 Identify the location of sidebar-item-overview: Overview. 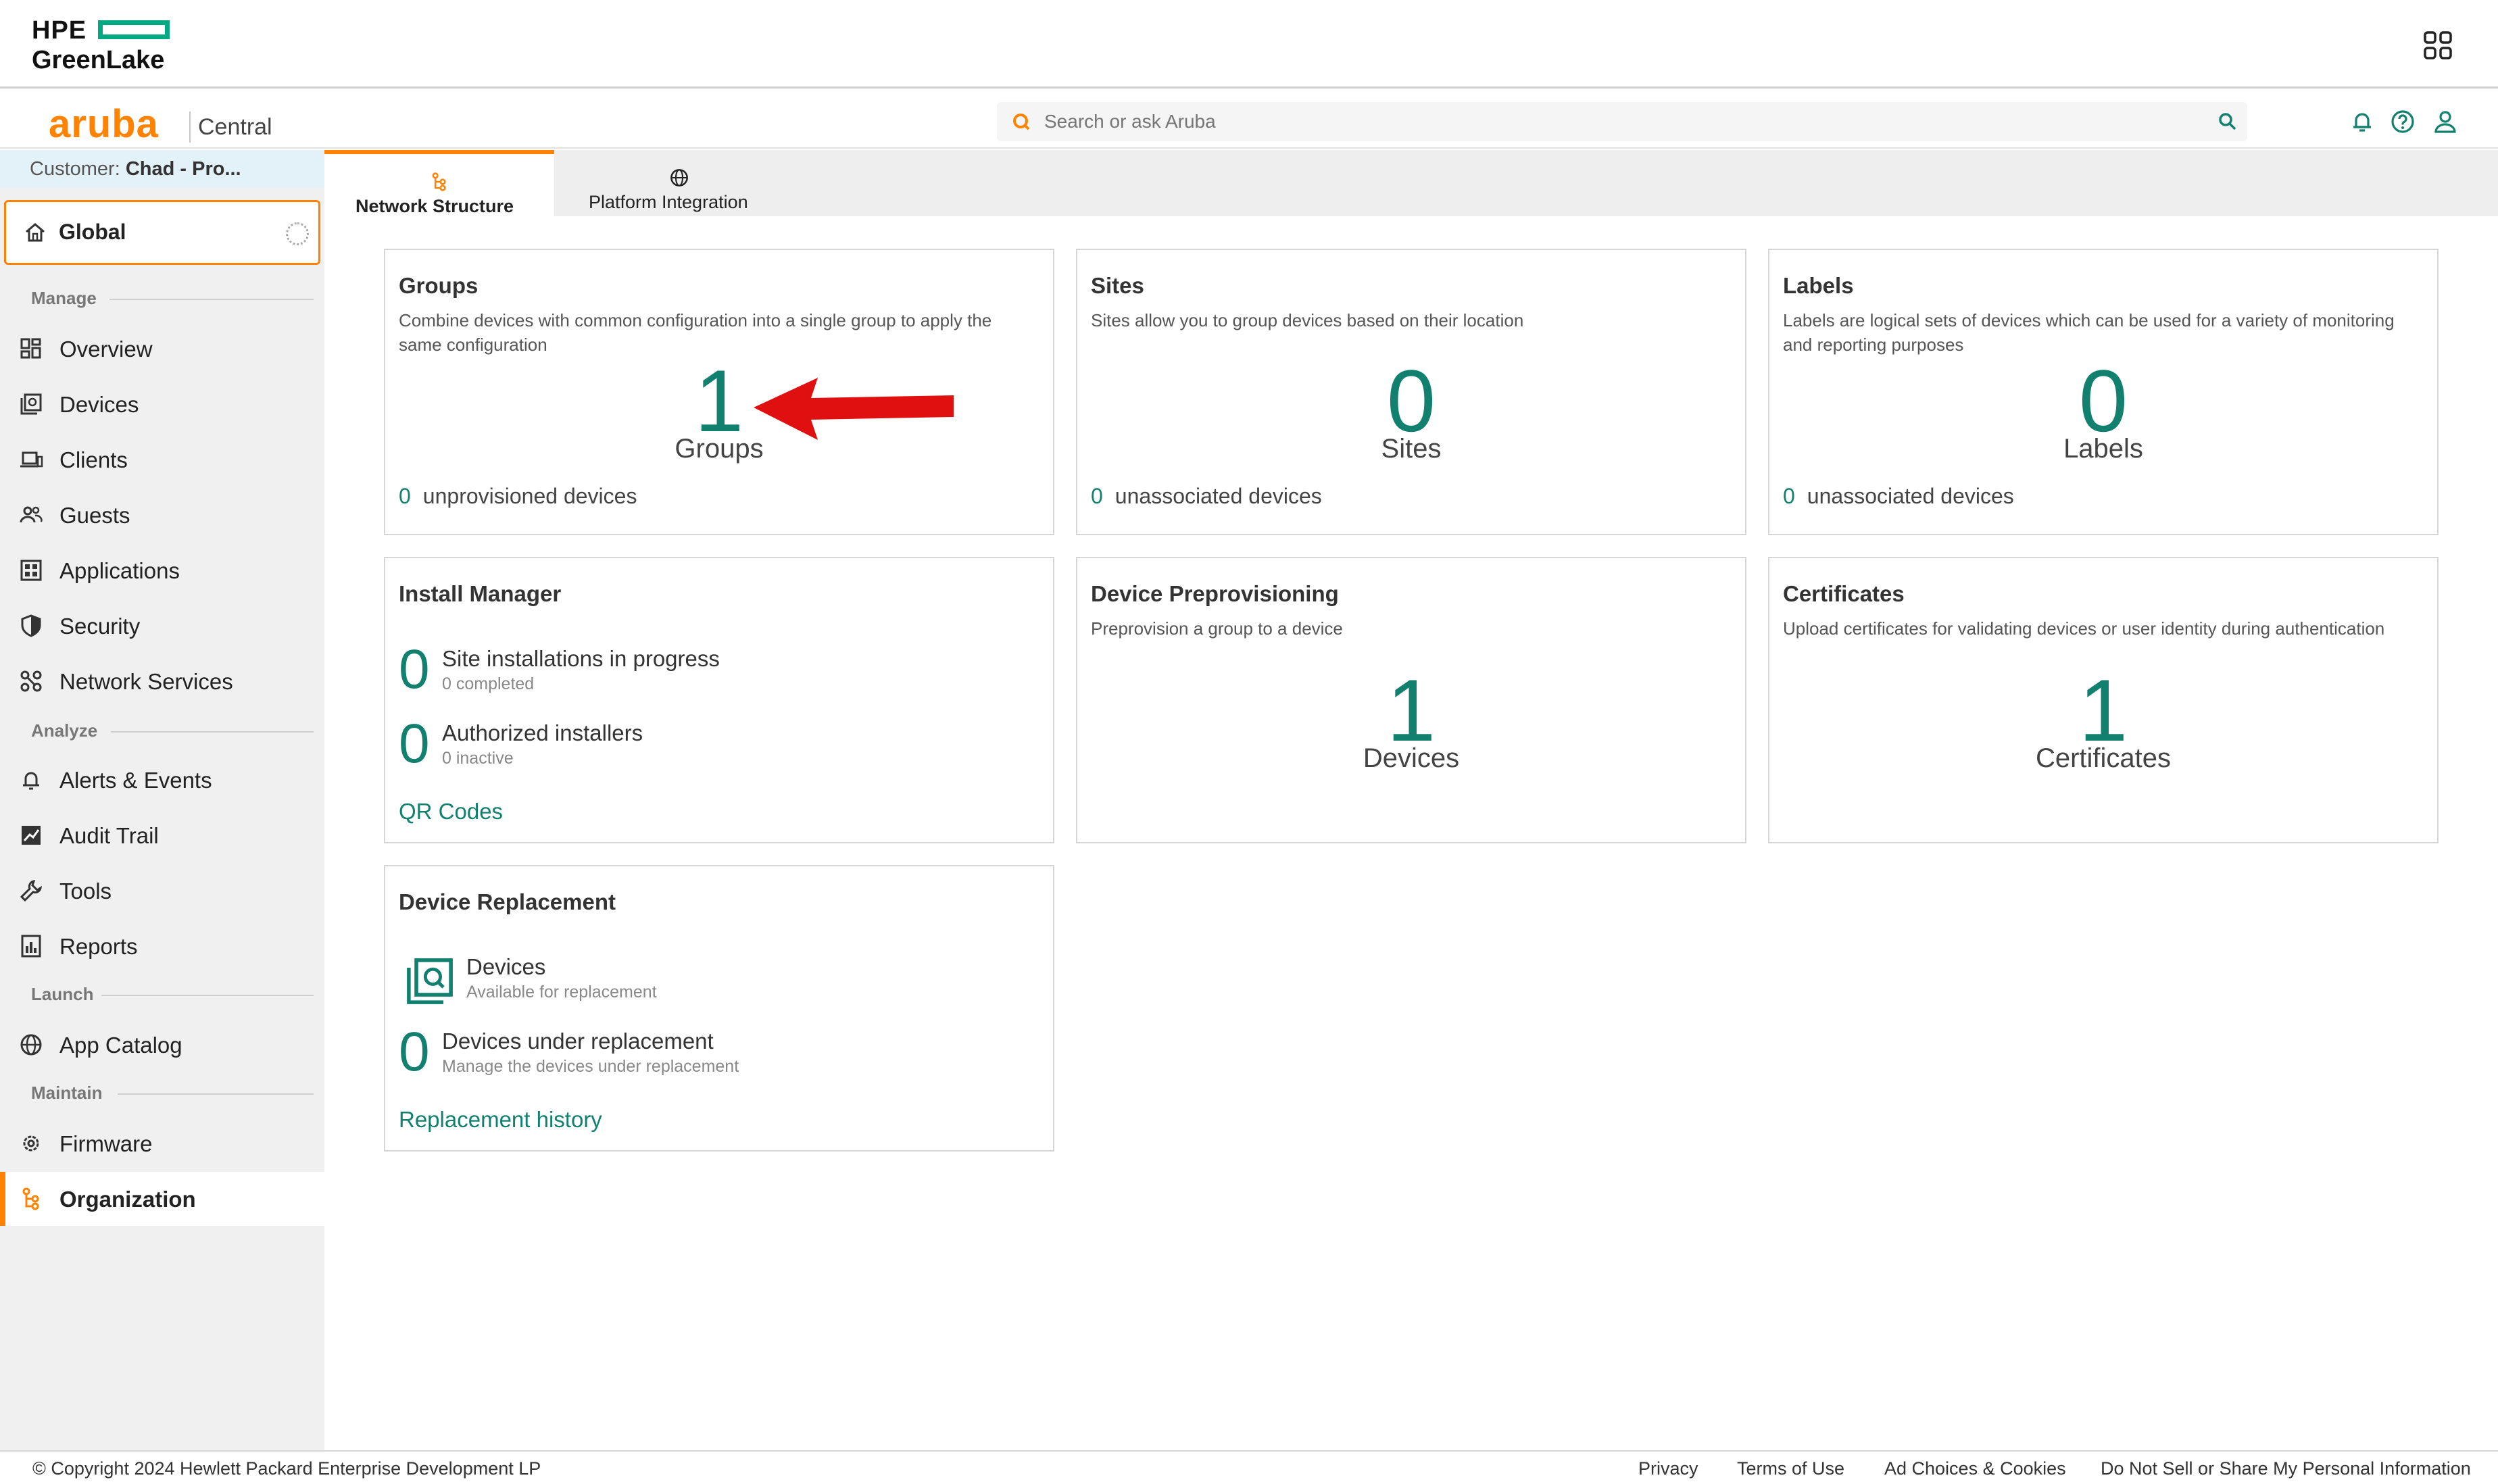
(162, 349).